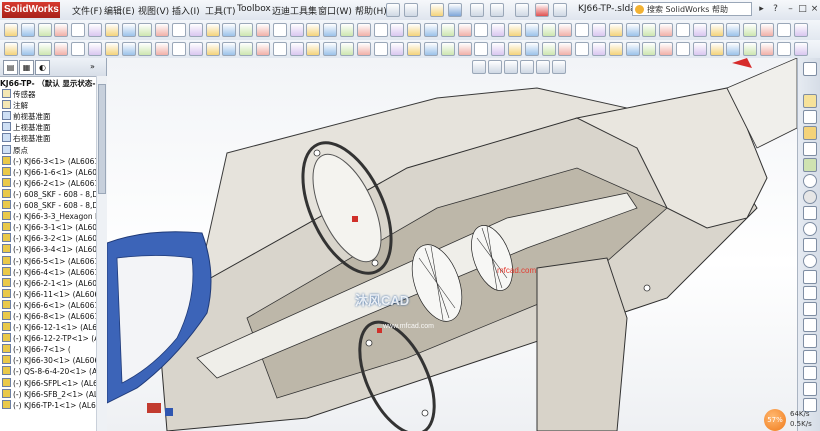 The image size is (820, 431). What do you see at coordinates (26, 67) in the screenshot?
I see `property-tab-icon: ▦` at bounding box center [26, 67].